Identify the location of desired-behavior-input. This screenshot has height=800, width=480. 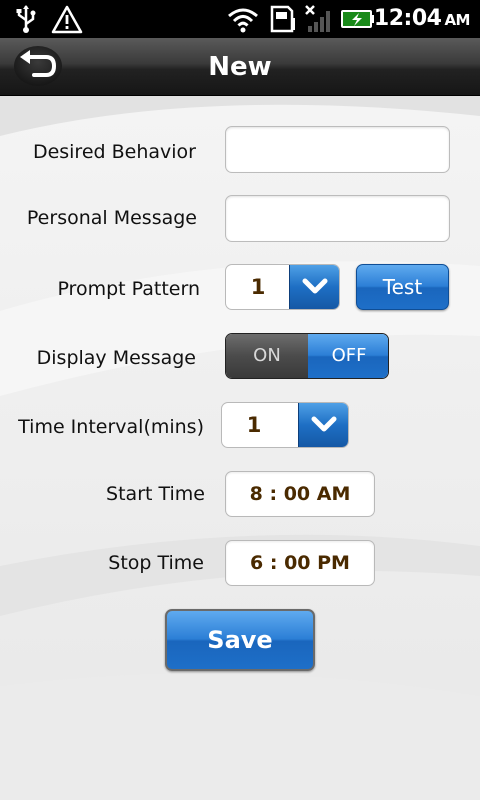
(337, 149).